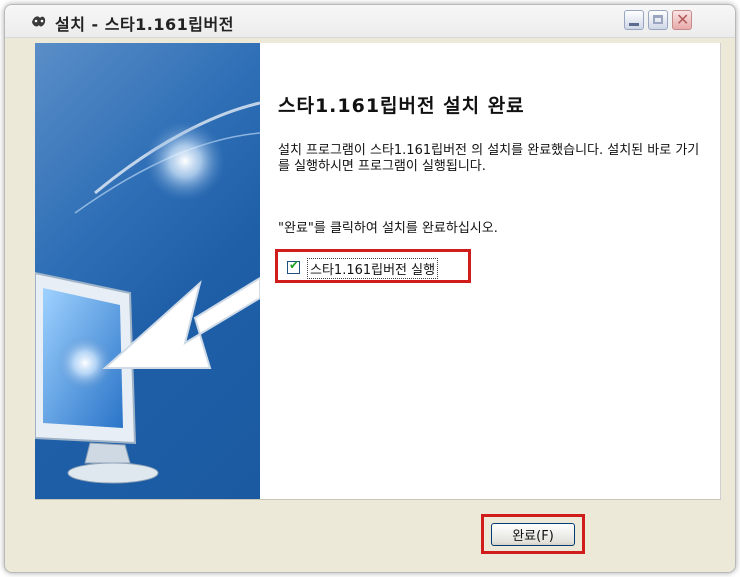 Image resolution: width=740 pixels, height=577 pixels. What do you see at coordinates (39, 21) in the screenshot?
I see `app-logo-icon` at bounding box center [39, 21].